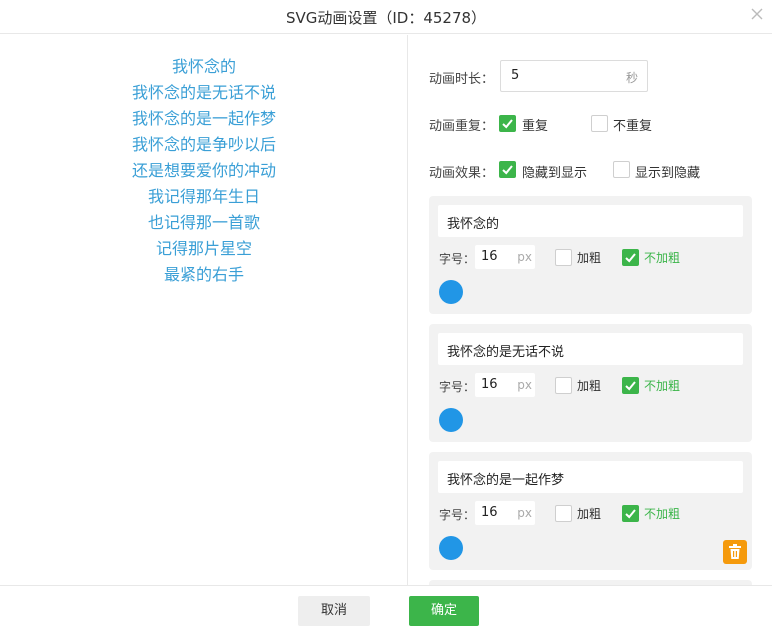  What do you see at coordinates (203, 222) in the screenshot?
I see `poem-line: 也记得那一首歌` at bounding box center [203, 222].